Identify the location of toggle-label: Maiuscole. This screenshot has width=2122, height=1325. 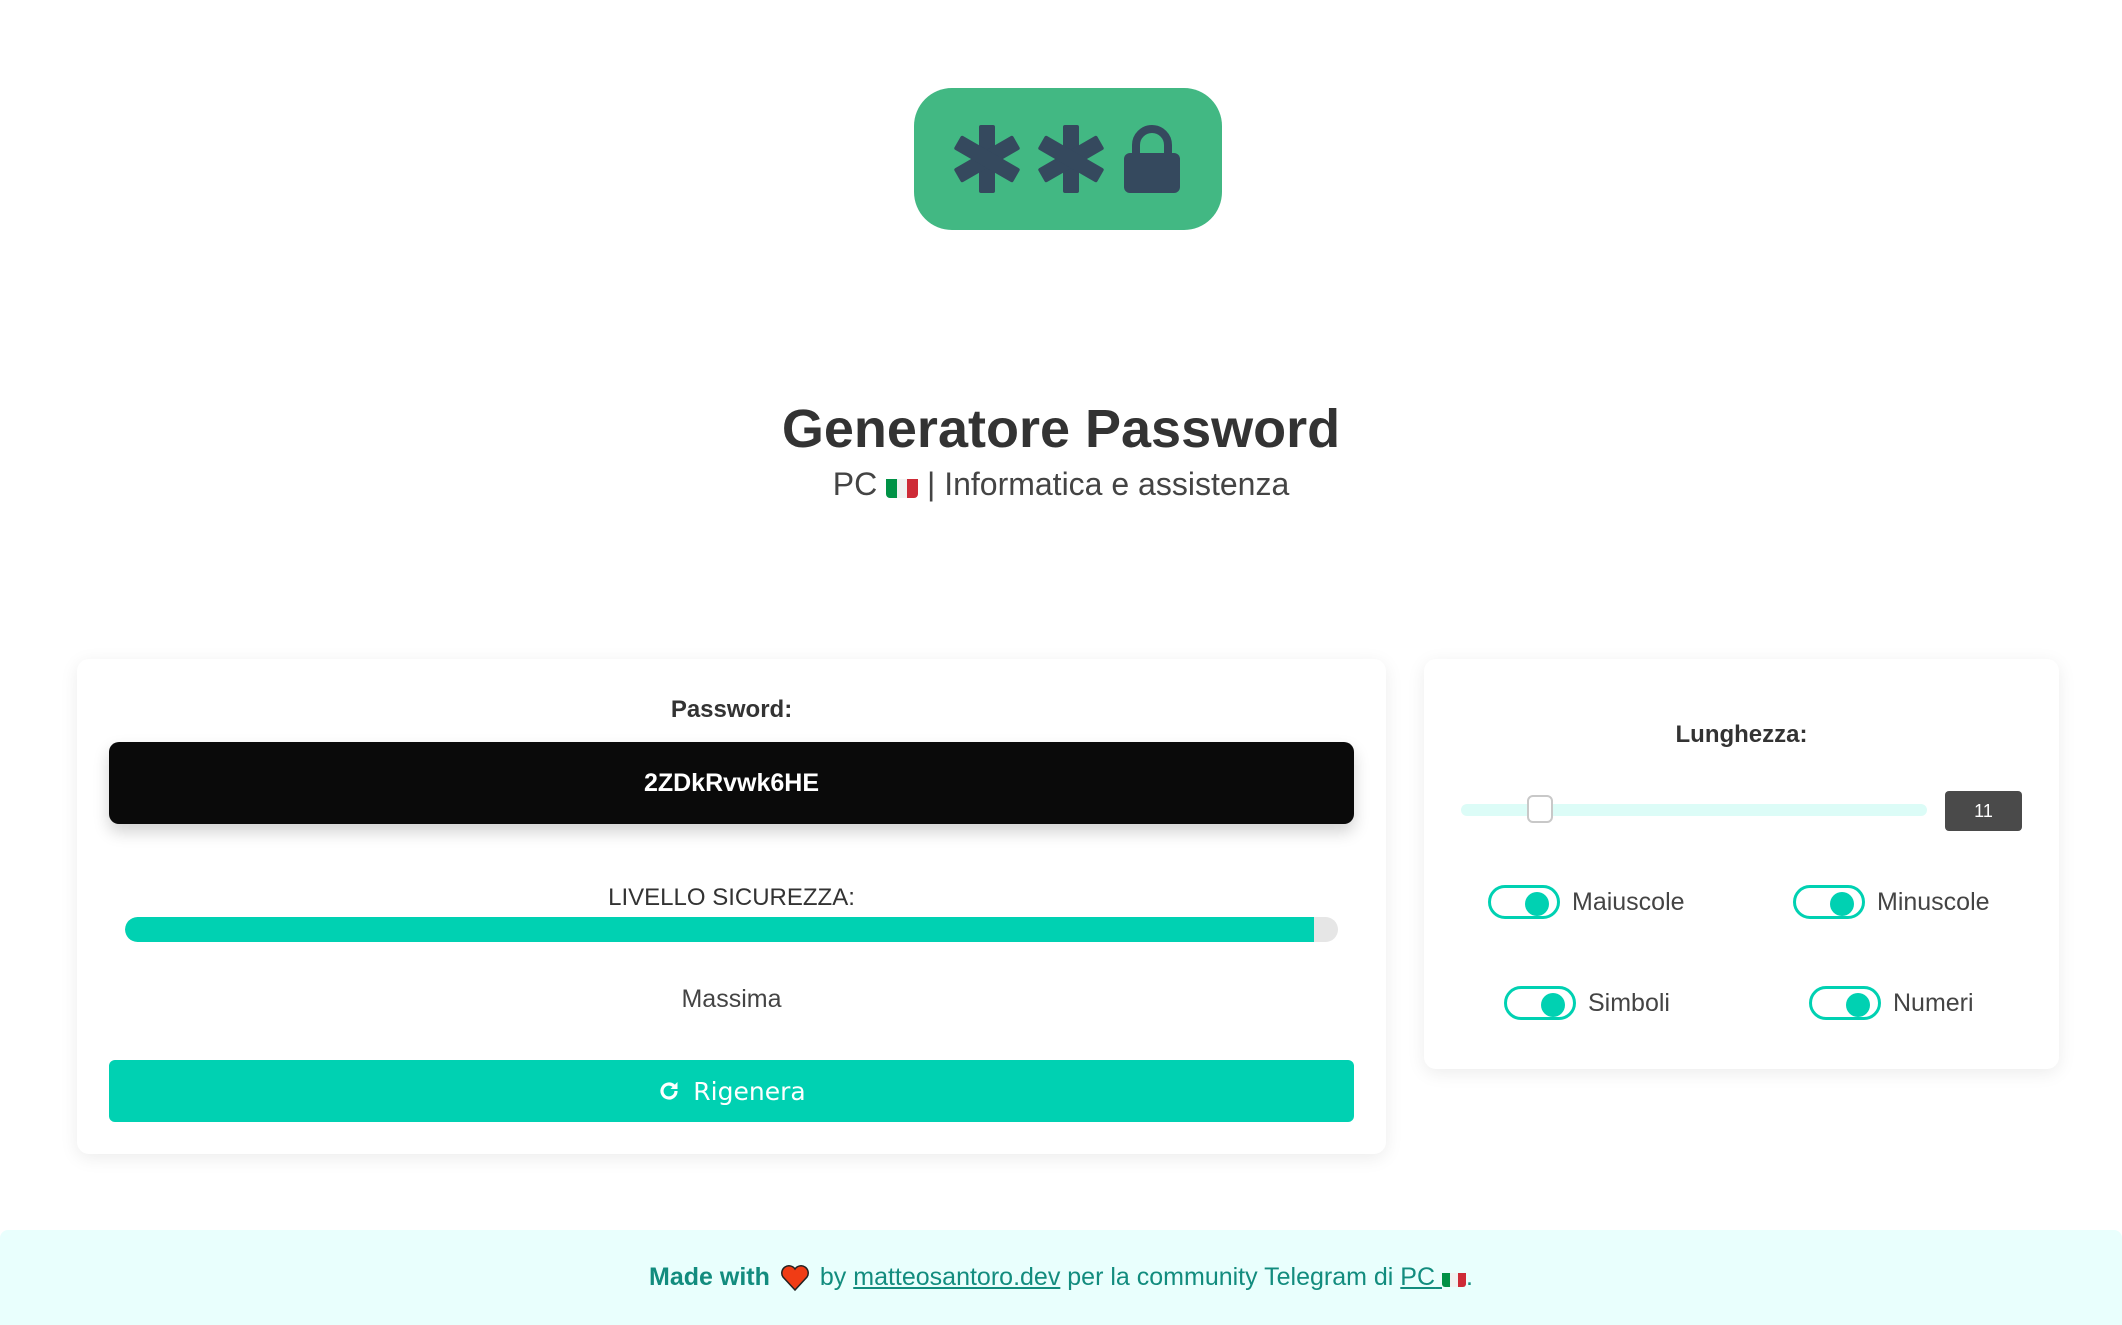
(1628, 901).